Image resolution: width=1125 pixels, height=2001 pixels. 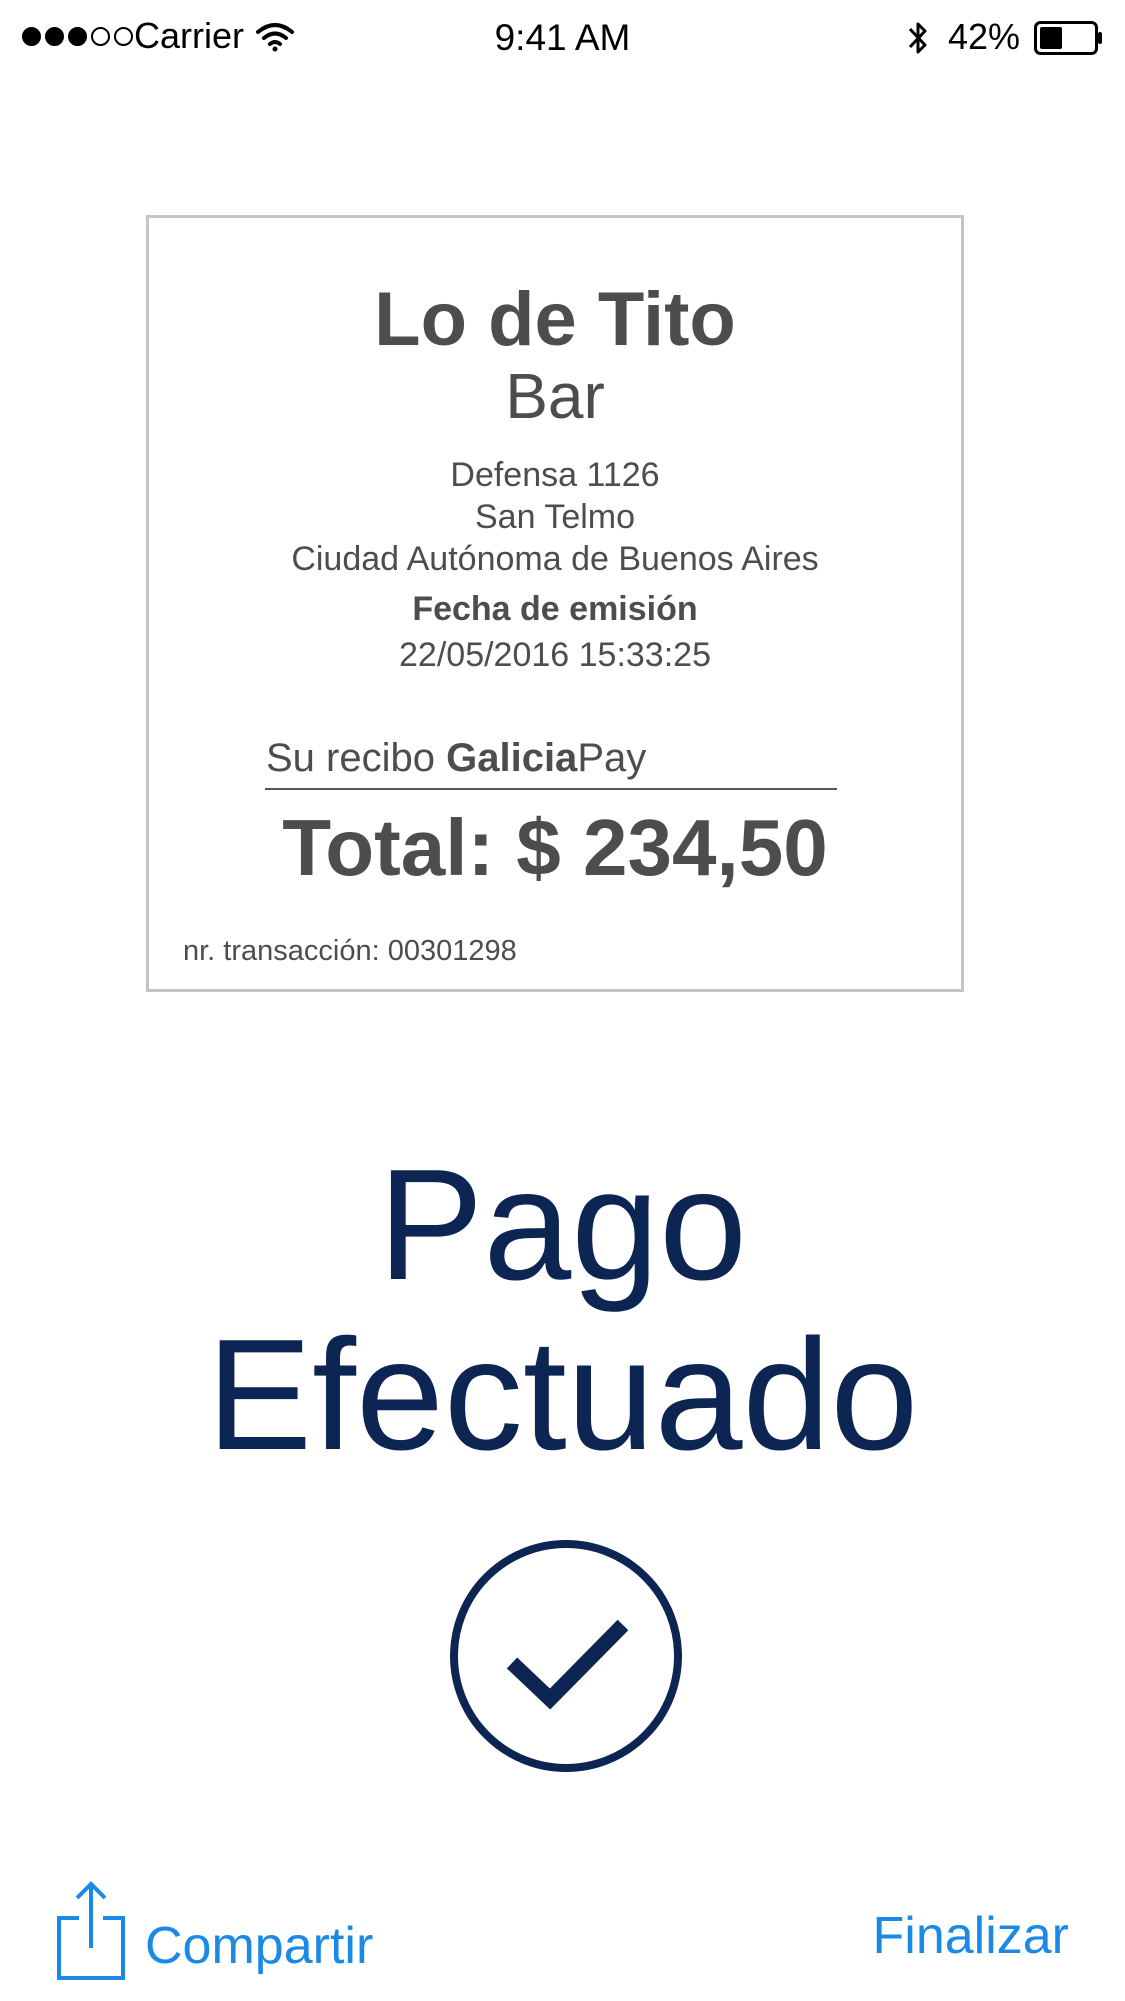 I want to click on status-title-line: Pago, so click(x=562, y=1225).